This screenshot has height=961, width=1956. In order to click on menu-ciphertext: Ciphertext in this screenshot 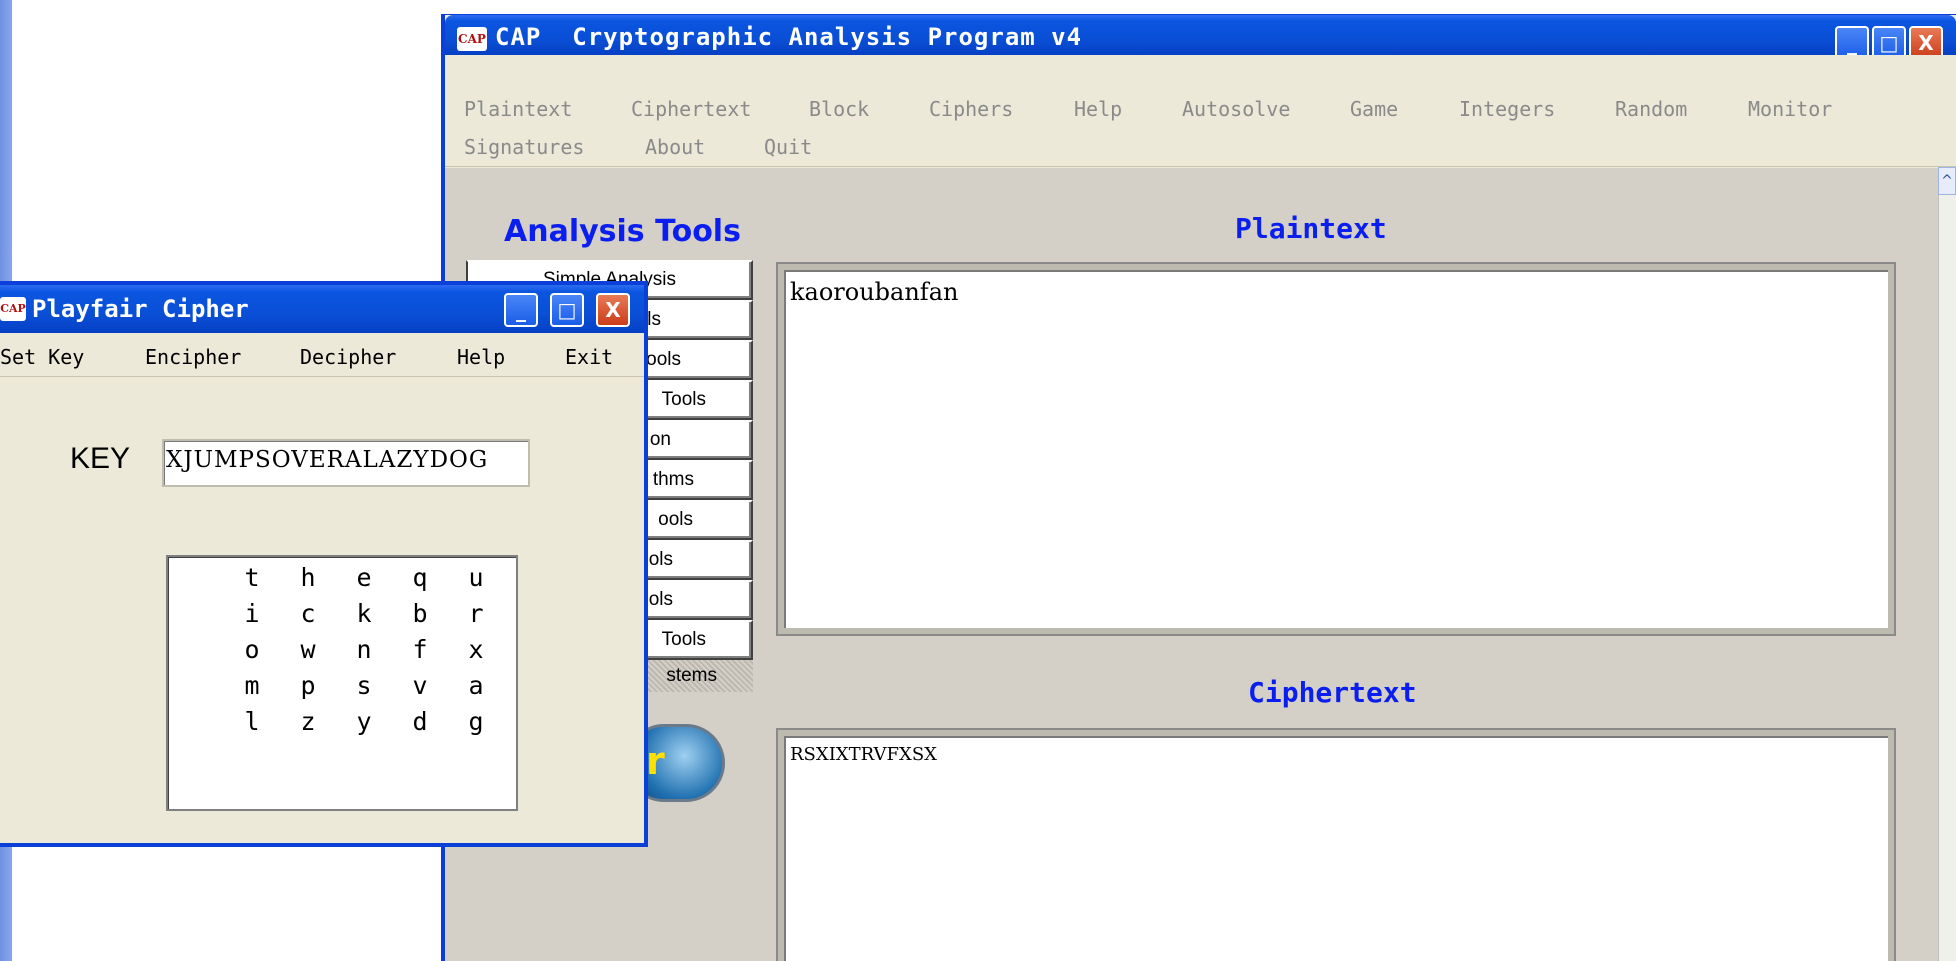, I will do `click(691, 109)`.